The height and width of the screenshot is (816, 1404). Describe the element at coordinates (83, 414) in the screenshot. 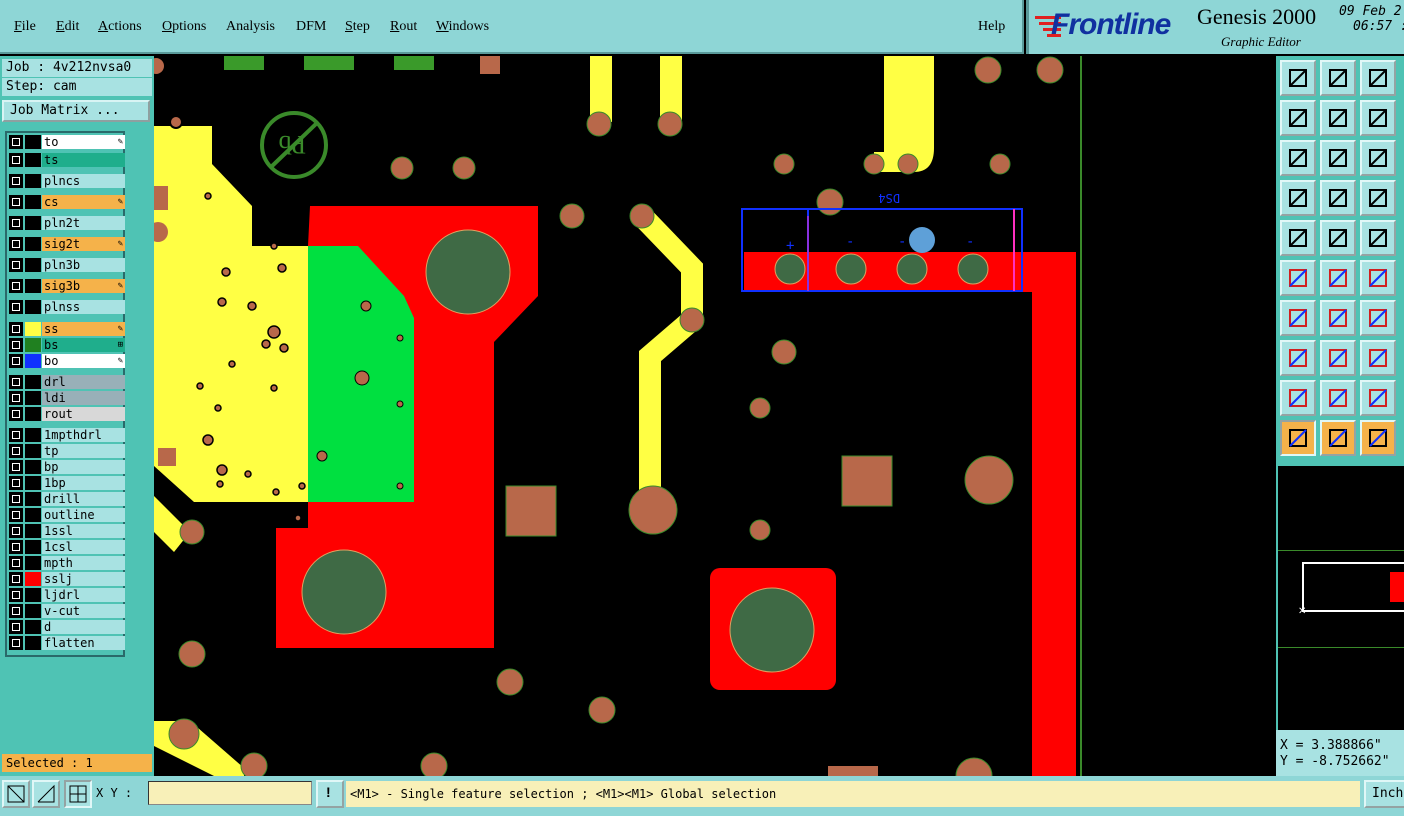

I see `layer-name: rout` at that location.